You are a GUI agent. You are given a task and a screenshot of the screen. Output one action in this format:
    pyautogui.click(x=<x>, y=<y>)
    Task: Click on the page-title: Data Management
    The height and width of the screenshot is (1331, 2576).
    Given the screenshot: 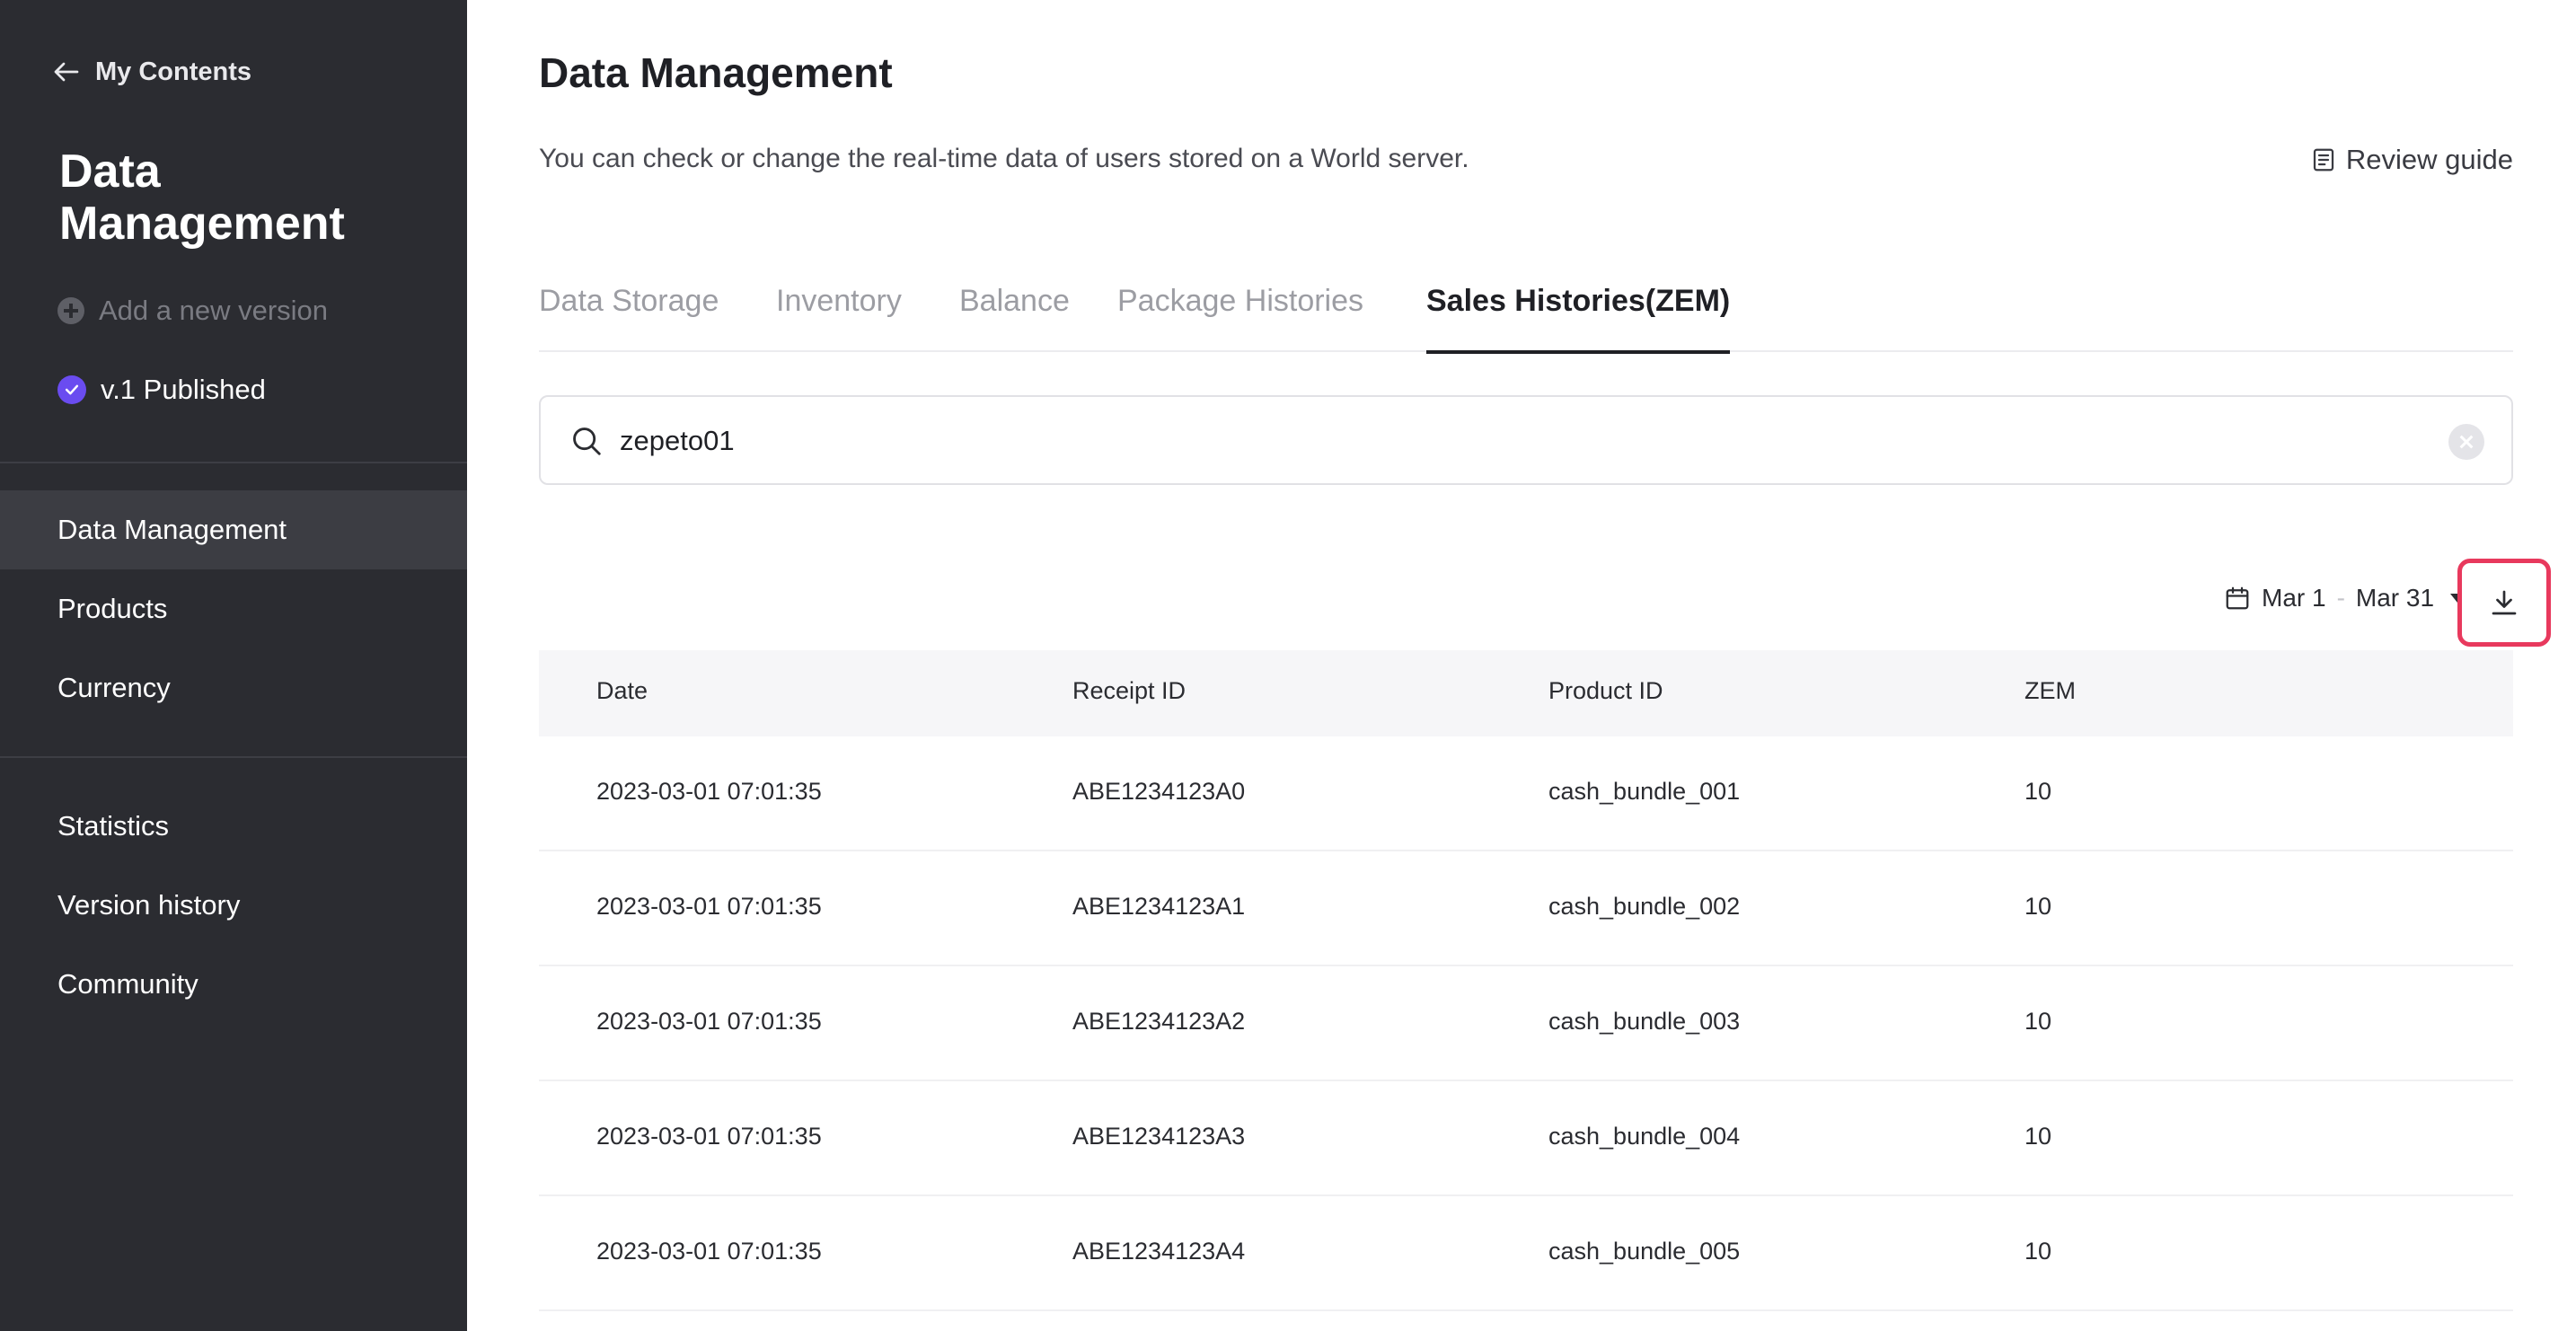 What is the action you would take?
    pyautogui.click(x=716, y=72)
    